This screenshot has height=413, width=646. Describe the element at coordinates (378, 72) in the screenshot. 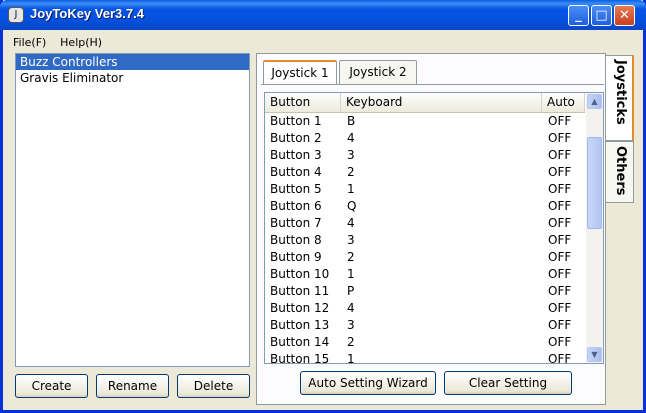

I see `tab-joystick-2: Joystick 2` at that location.